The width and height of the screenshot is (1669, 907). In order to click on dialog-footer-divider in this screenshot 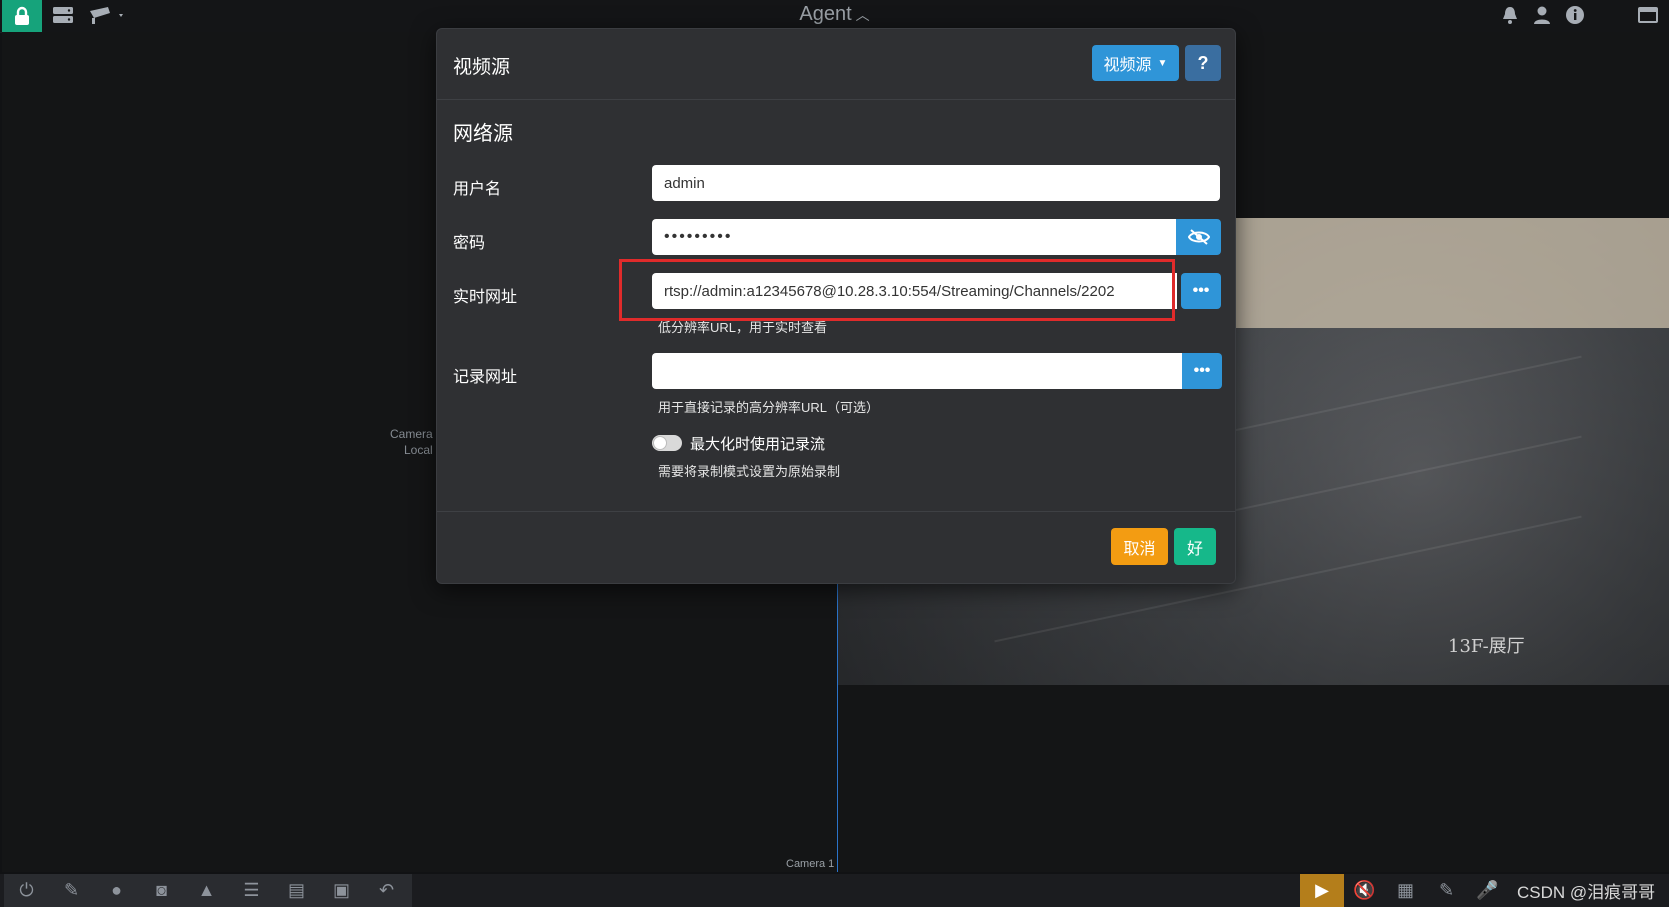, I will do `click(836, 511)`.